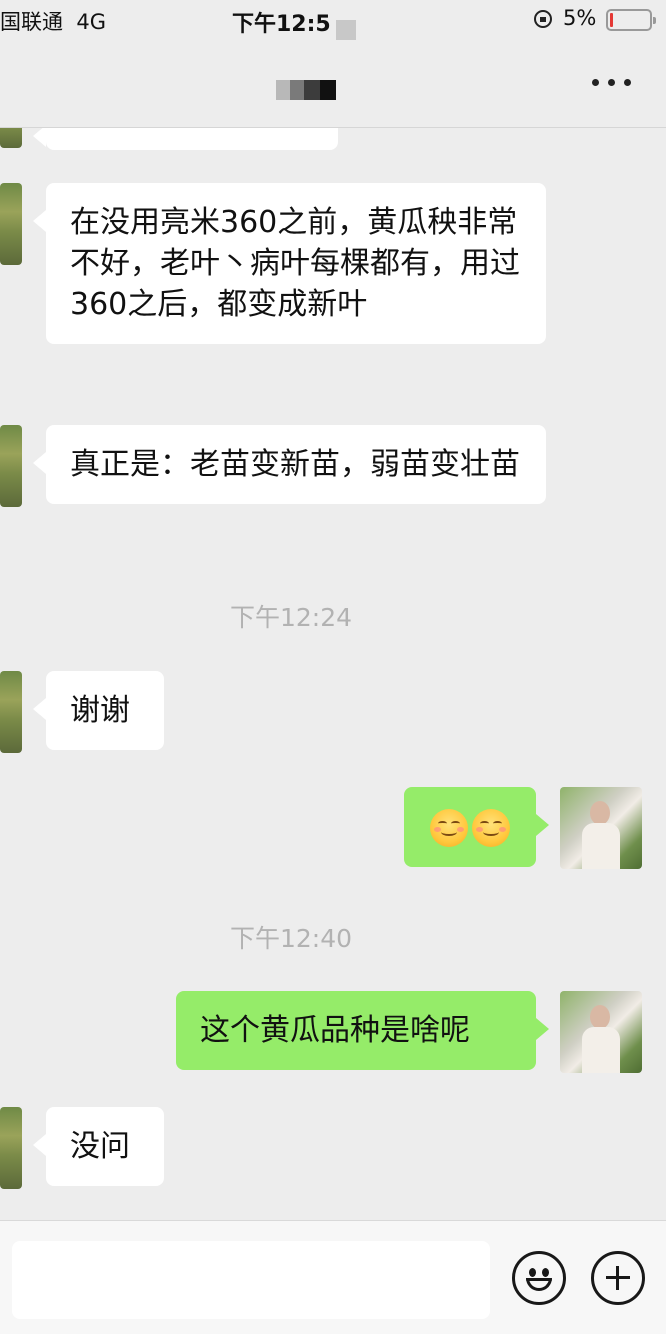 The height and width of the screenshot is (1334, 666). I want to click on chat-header, so click(333, 84).